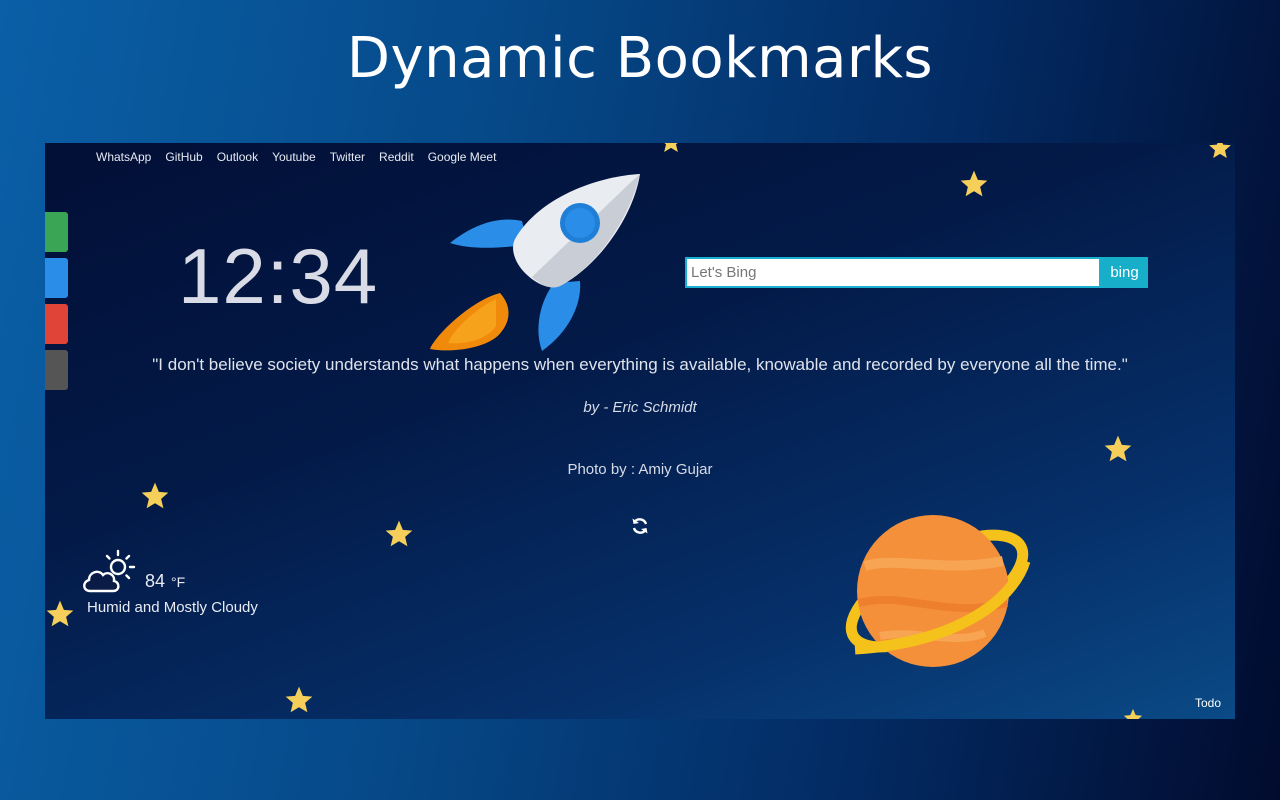 Image resolution: width=1280 pixels, height=800 pixels. Describe the element at coordinates (56, 324) in the screenshot. I see `side-tab-red` at that location.